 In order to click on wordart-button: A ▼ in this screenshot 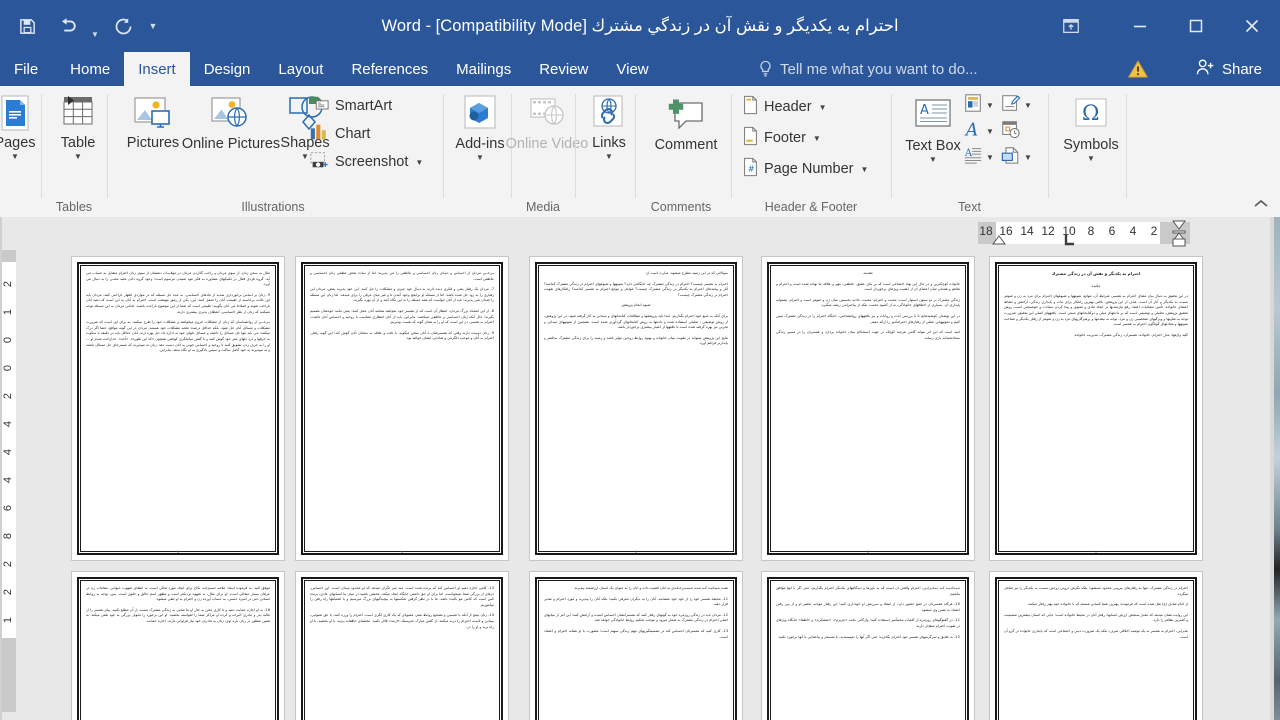, I will do `click(978, 131)`.